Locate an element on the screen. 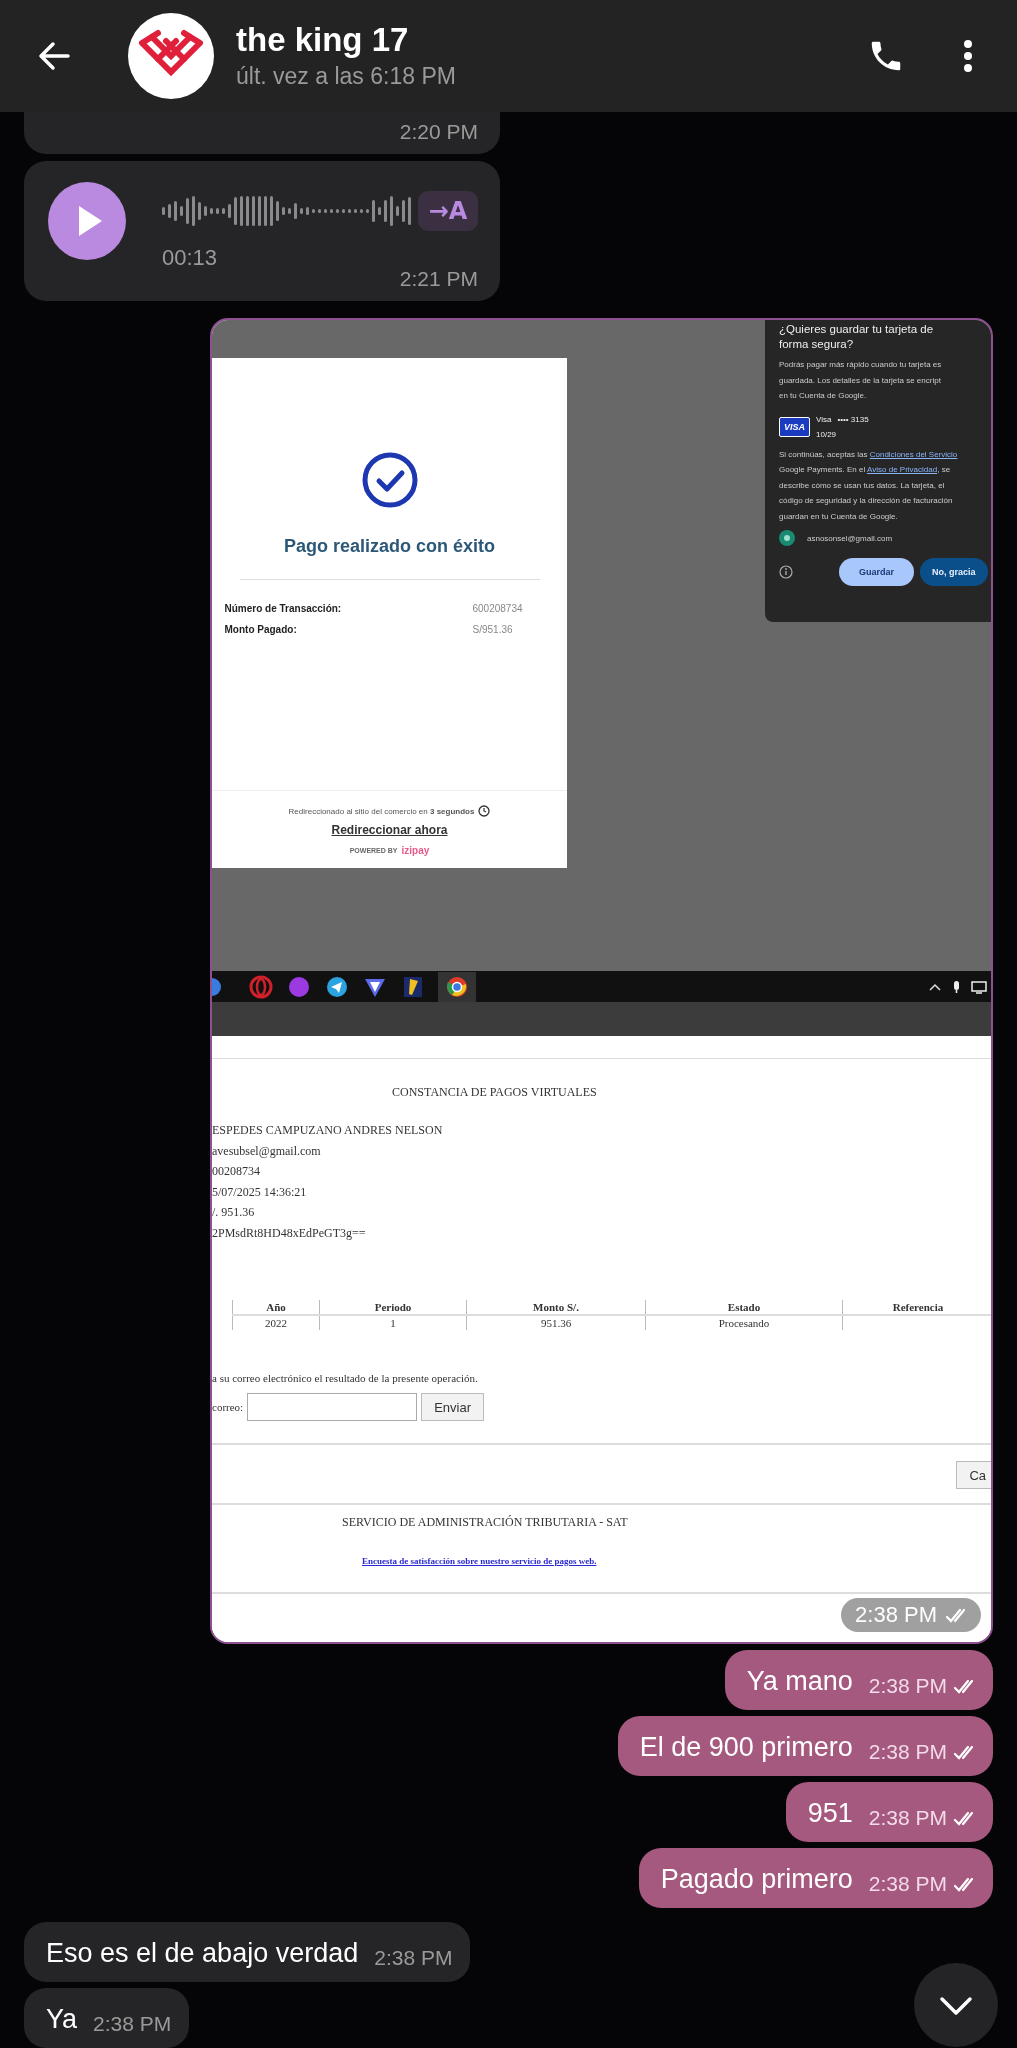 Image resolution: width=1017 pixels, height=2048 pixels. agency-name: SERVICIO DE ADMINISTRACIÓN TRIBUTARIA - SAT is located at coordinates (485, 1522).